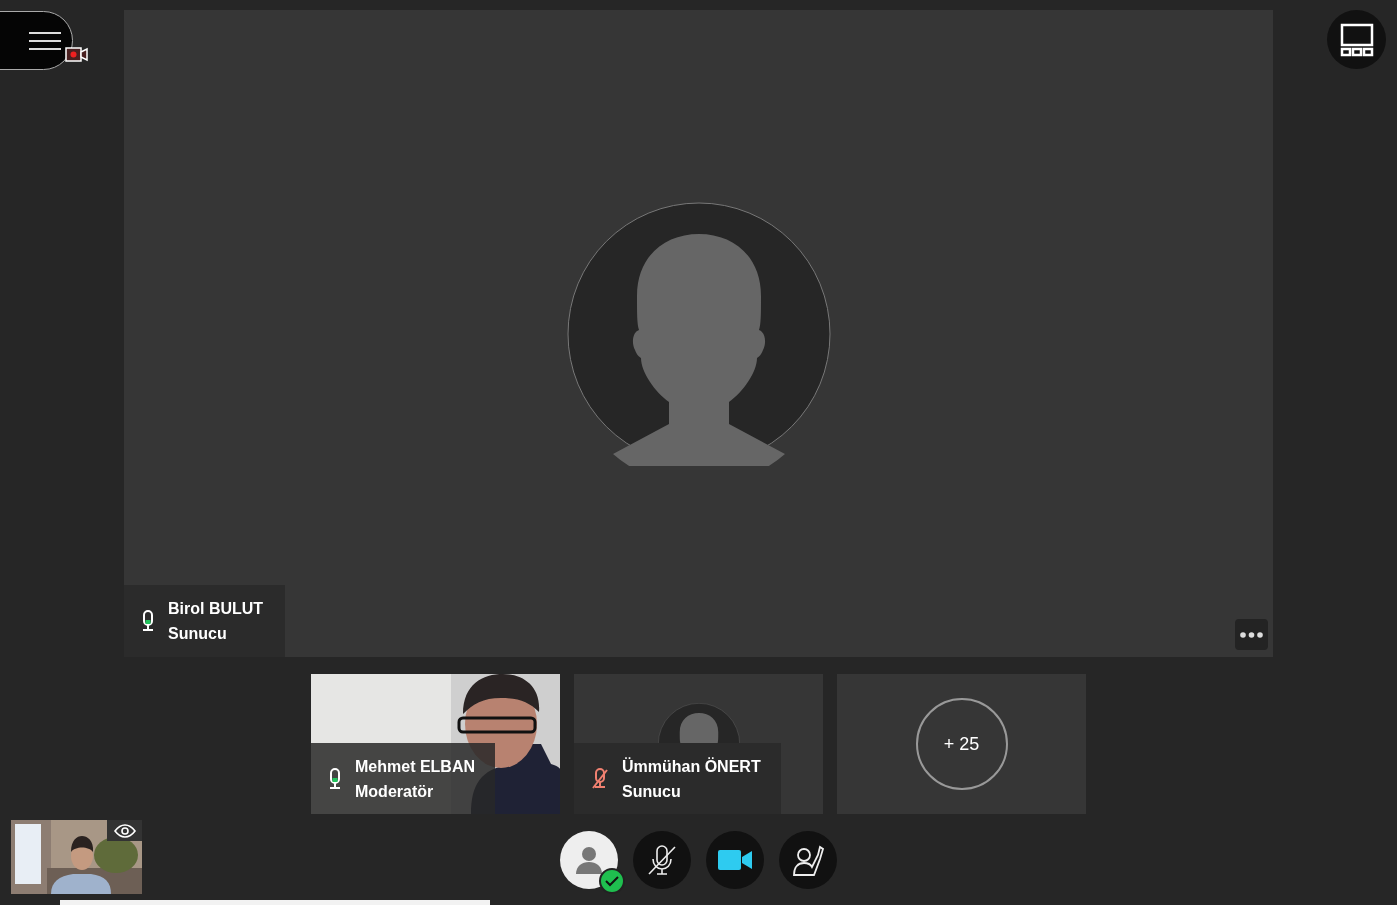 The width and height of the screenshot is (1397, 905). I want to click on participant-name: Ümmühan ÖNERT, so click(691, 766).